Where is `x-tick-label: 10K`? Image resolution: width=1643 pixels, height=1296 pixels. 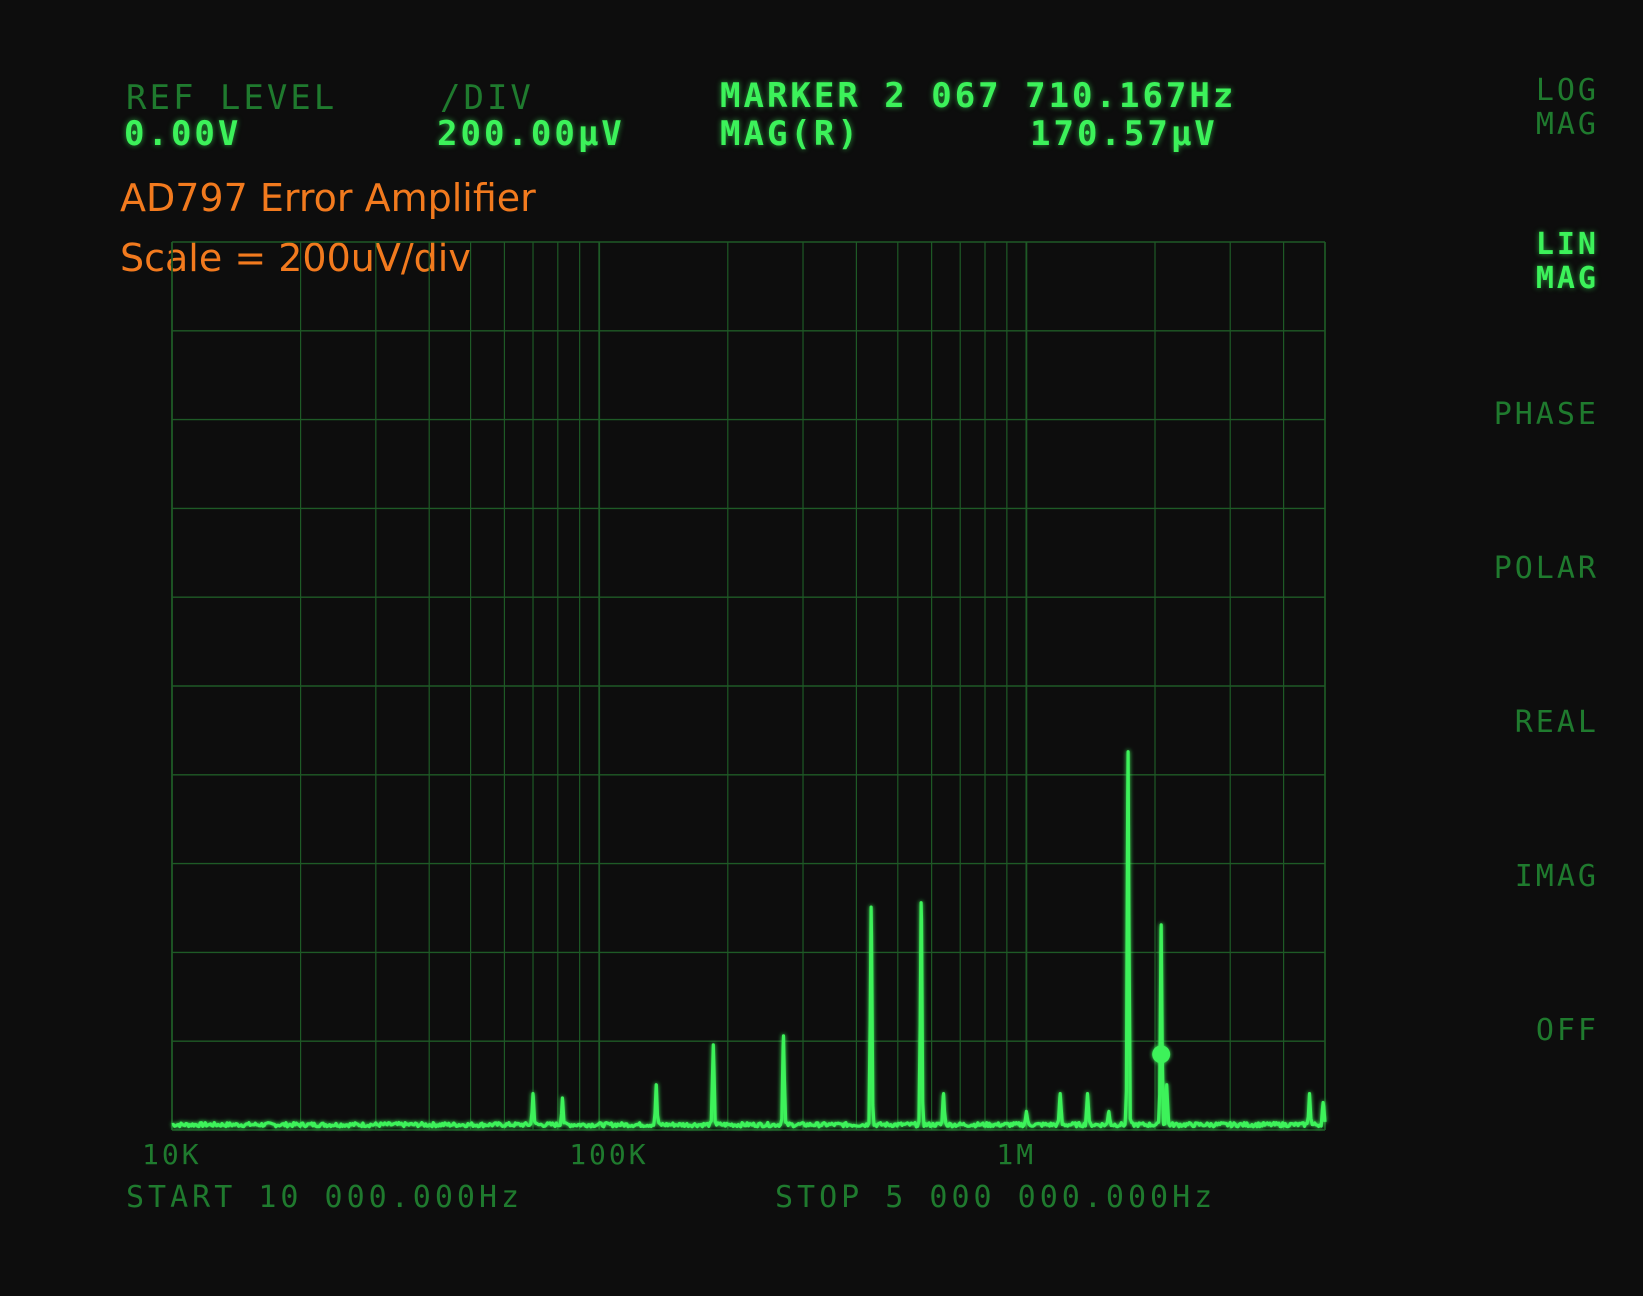 x-tick-label: 10K is located at coordinates (172, 1154).